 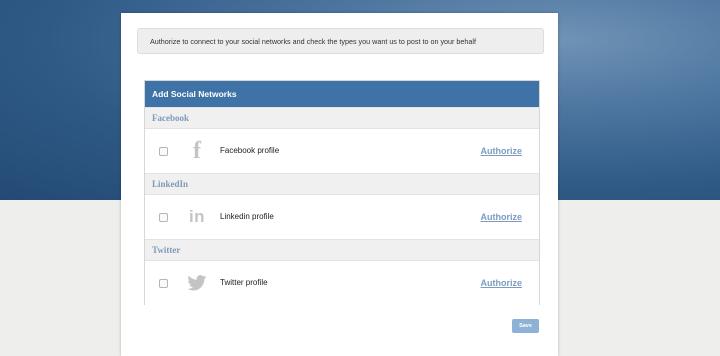 I want to click on twitter-icon, so click(x=197, y=283).